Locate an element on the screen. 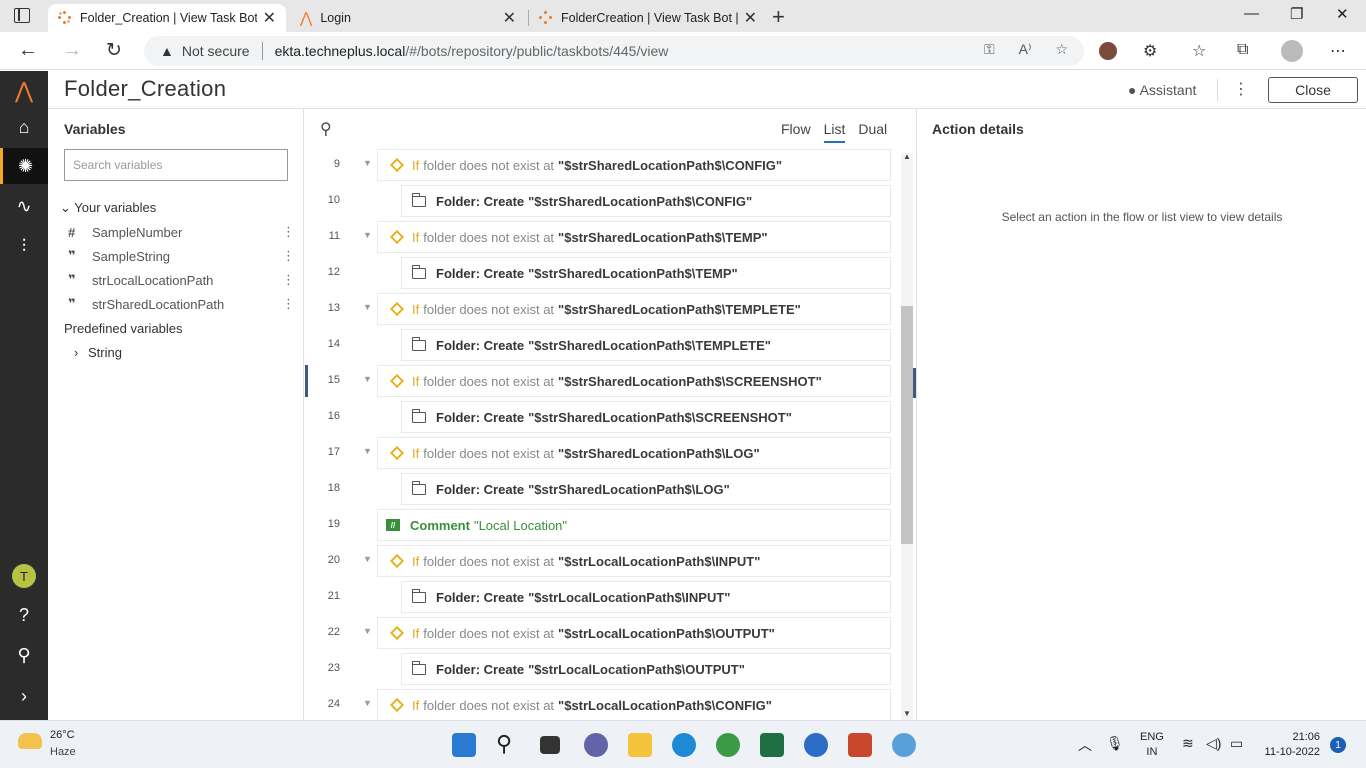  variable-item: ❞ SampleString ⋮ is located at coordinates (181, 256).